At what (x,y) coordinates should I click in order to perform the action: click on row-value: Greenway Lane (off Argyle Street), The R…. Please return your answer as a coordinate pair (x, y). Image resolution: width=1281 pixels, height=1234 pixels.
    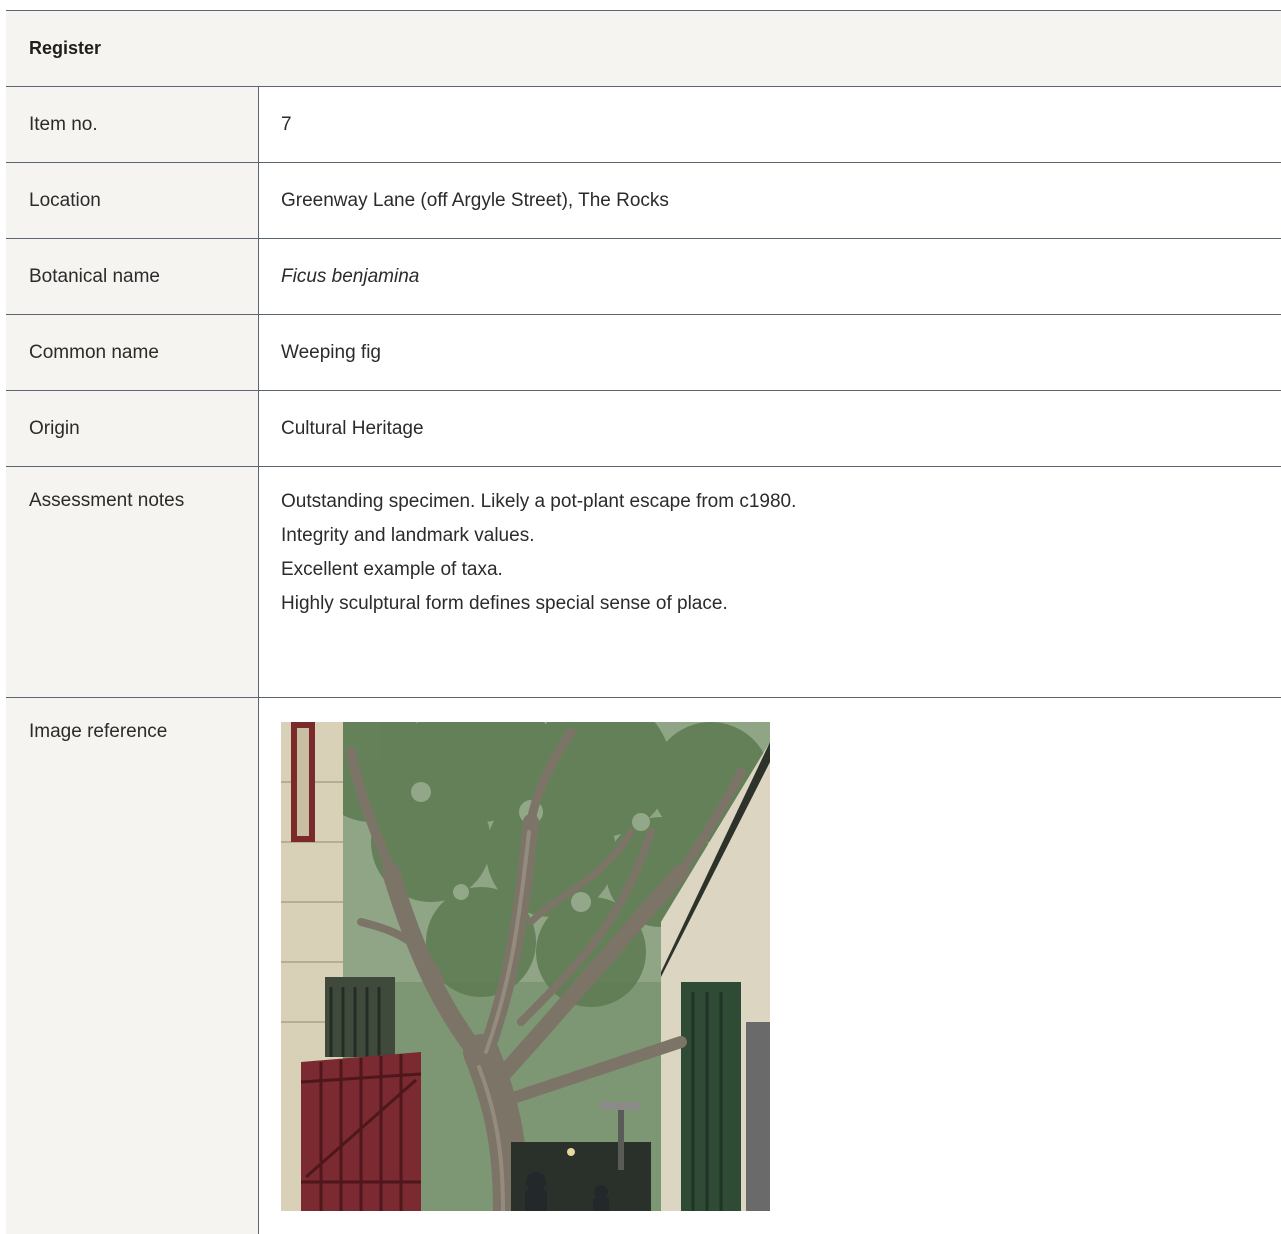
    Looking at the image, I should click on (475, 200).